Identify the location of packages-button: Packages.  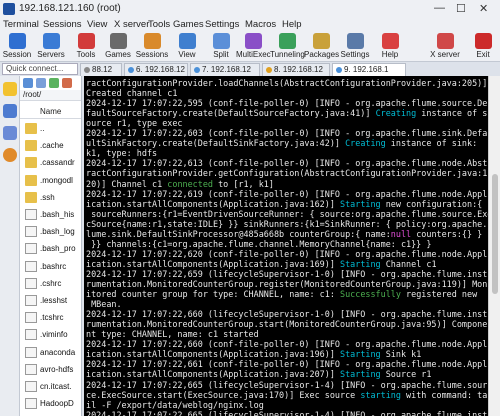
(322, 47).